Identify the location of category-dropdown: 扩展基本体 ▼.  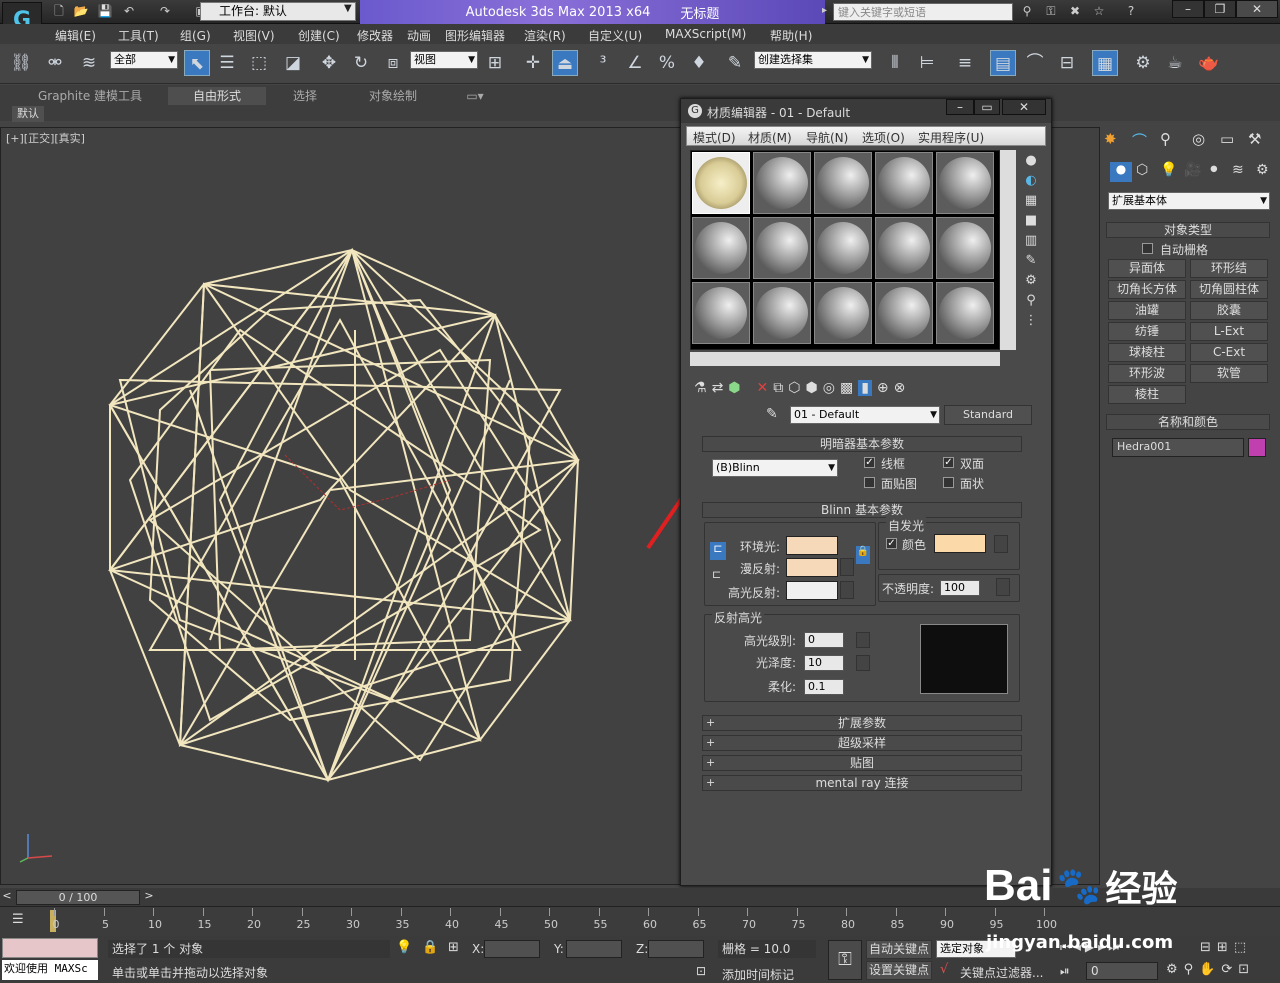
(1189, 201).